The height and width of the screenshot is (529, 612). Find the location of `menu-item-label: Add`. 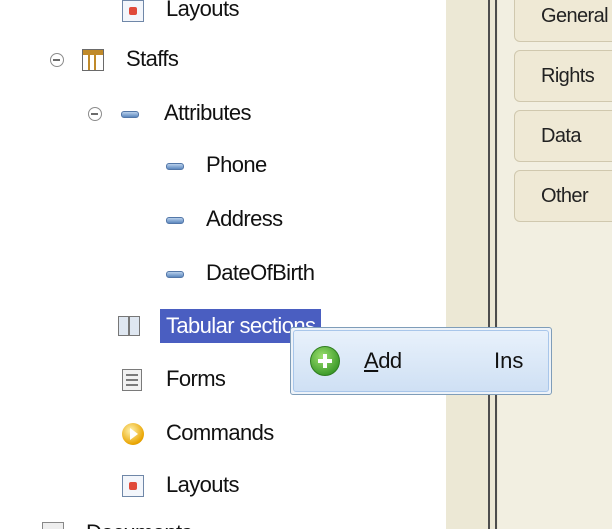

menu-item-label: Add is located at coordinates (383, 361).